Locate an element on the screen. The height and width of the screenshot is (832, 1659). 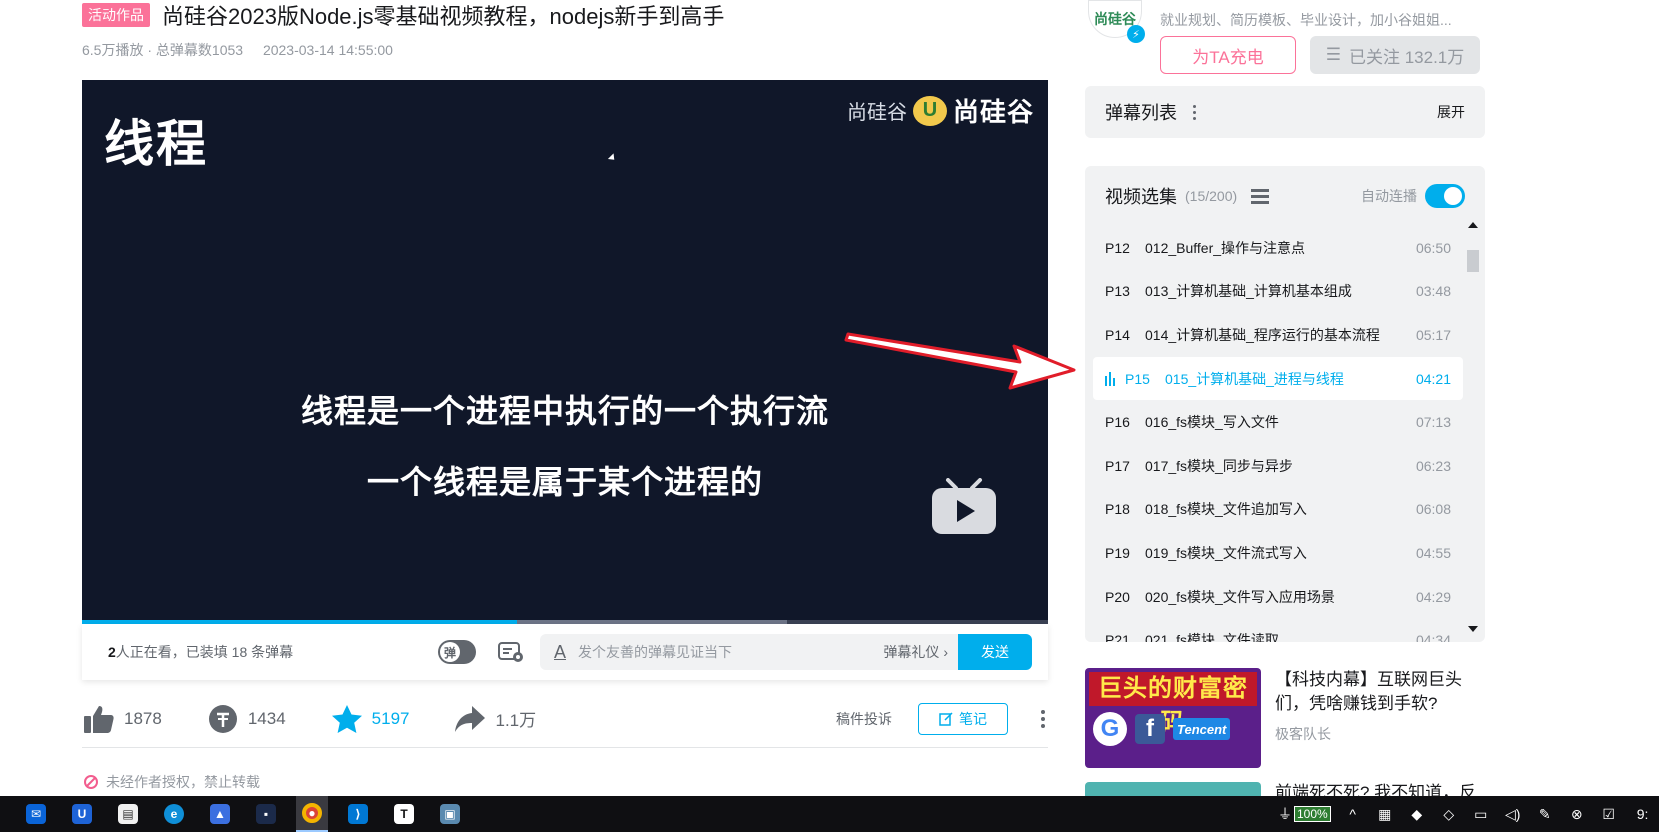
episode-scrollbar is located at coordinates (1473, 427).